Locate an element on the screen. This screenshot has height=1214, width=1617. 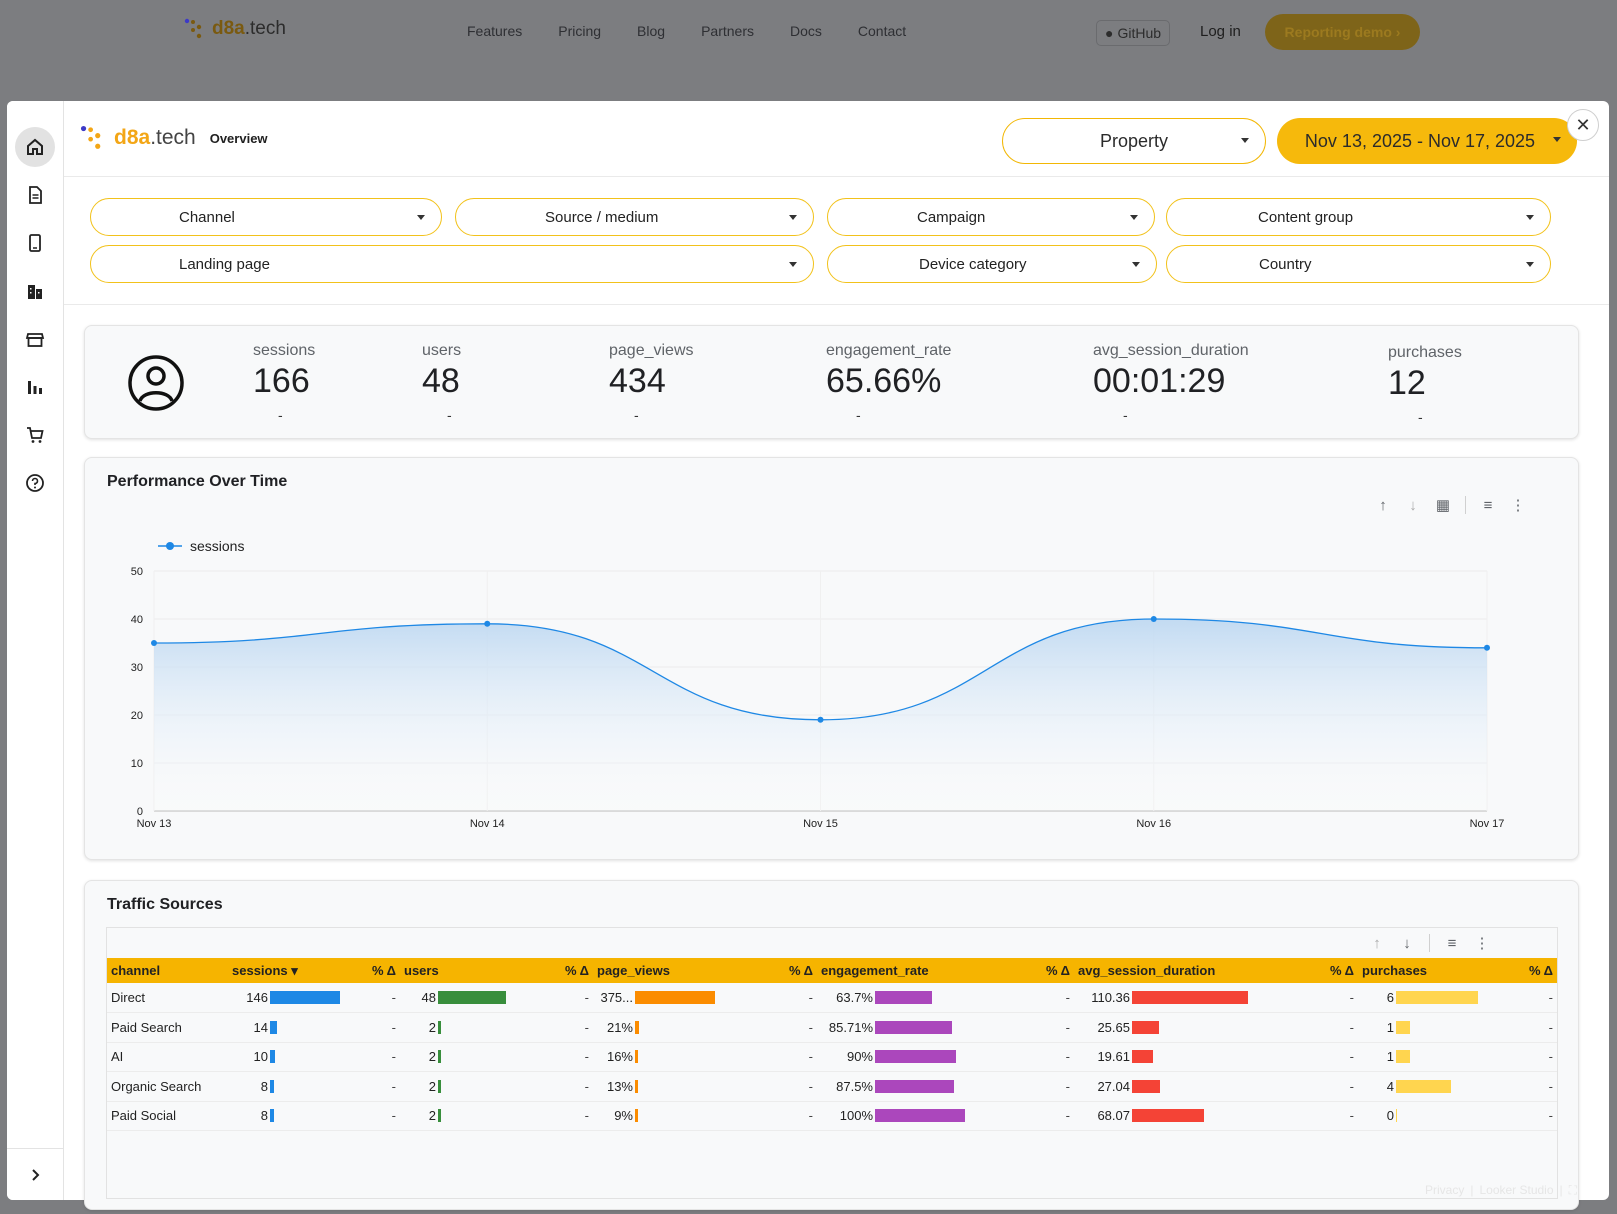
bar-cell: 6 is located at coordinates (1428, 997).